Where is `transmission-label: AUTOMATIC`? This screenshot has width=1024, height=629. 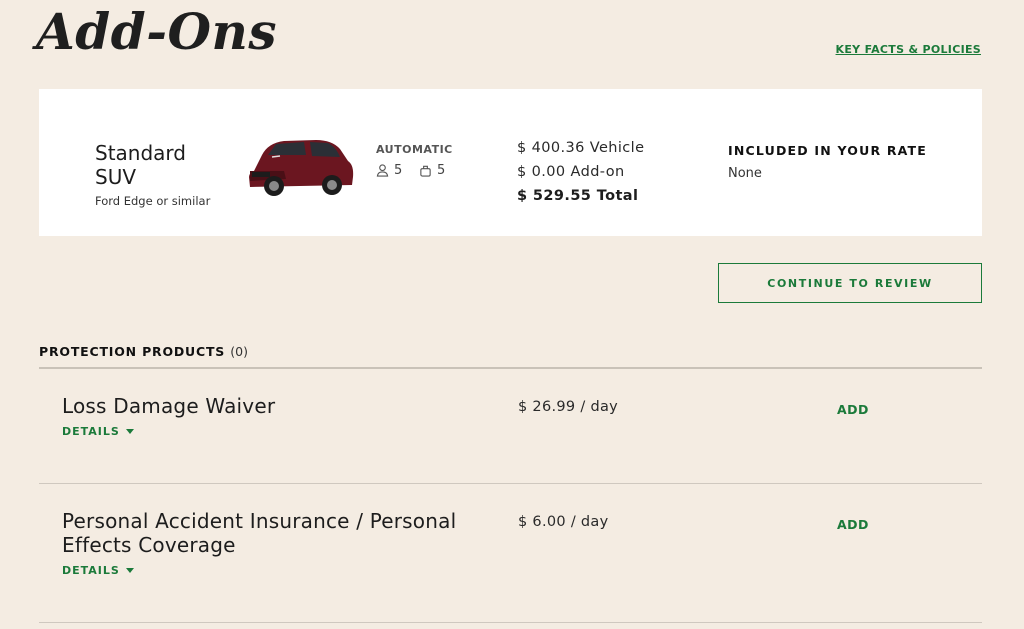 transmission-label: AUTOMATIC is located at coordinates (414, 149).